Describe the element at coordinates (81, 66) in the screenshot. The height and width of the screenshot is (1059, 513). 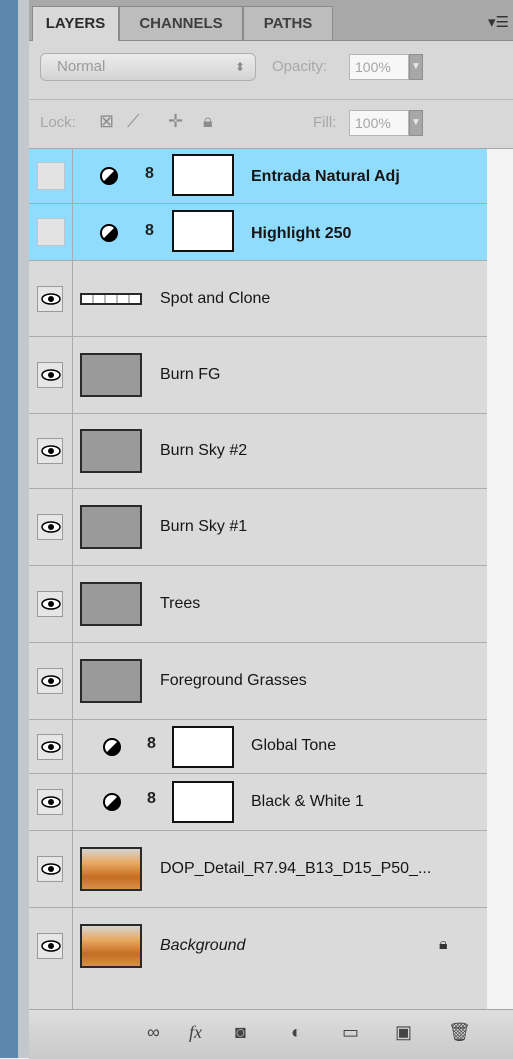
I see `blend-mode-value: Normal` at that location.